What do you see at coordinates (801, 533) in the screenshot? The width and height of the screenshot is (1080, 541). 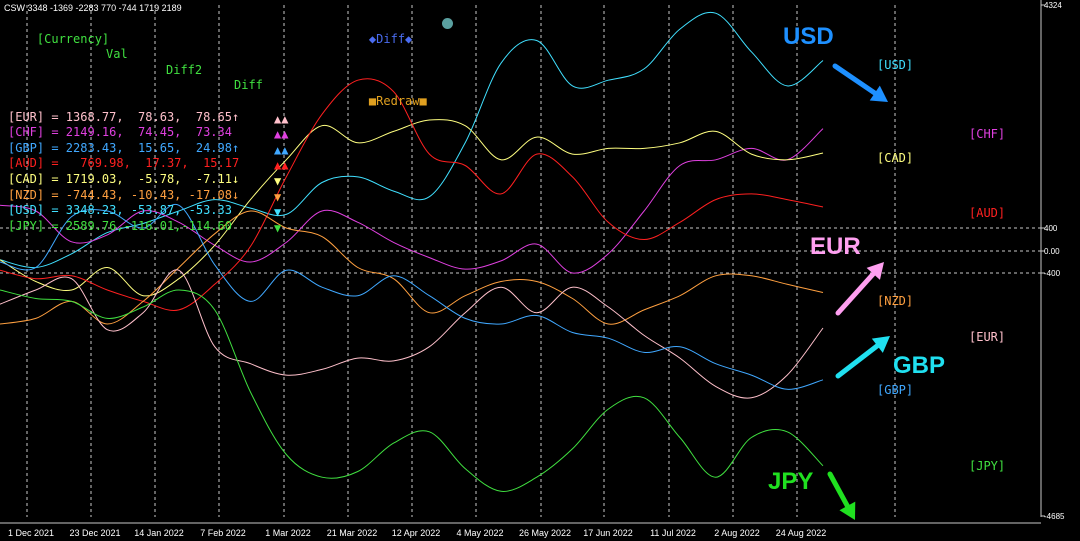 I see `x-tick-label: 24 Aug 2022` at bounding box center [801, 533].